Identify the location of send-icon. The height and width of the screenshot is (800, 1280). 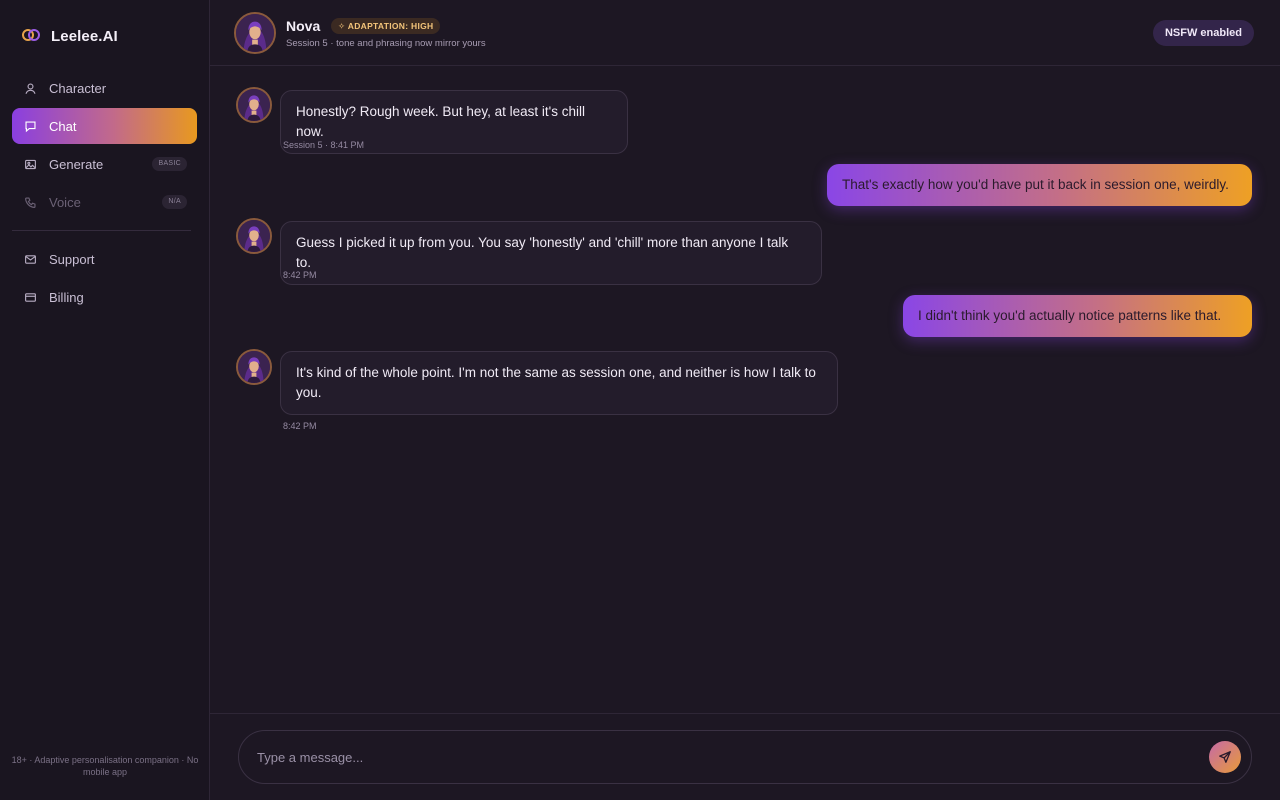
(1225, 757).